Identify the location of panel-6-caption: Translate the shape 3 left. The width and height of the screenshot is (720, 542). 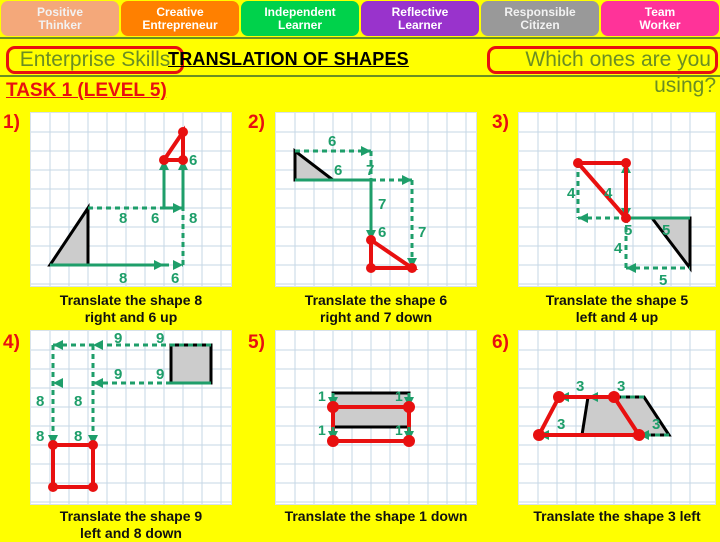
(617, 516).